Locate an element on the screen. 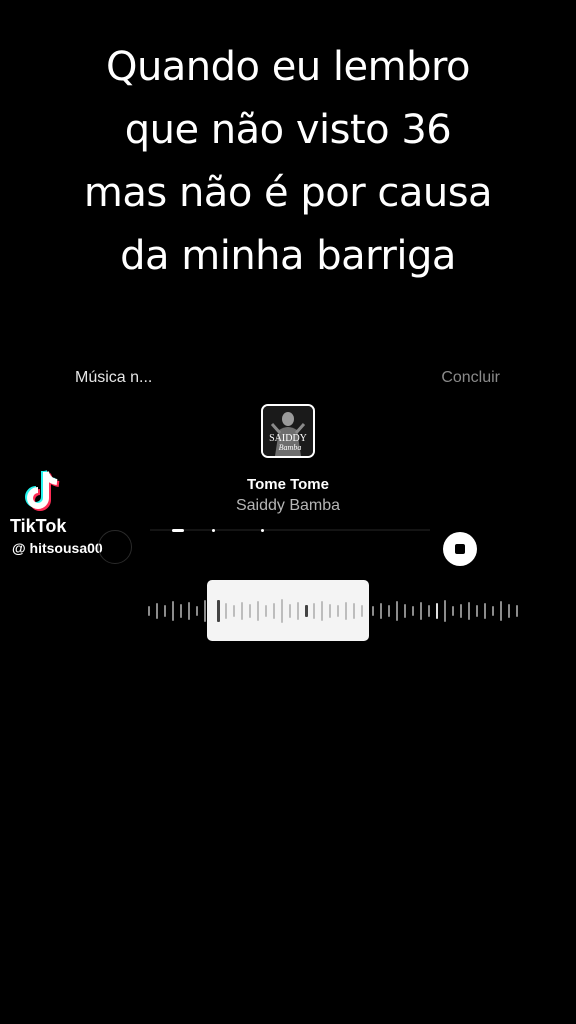  clip-selector is located at coordinates (288, 610).